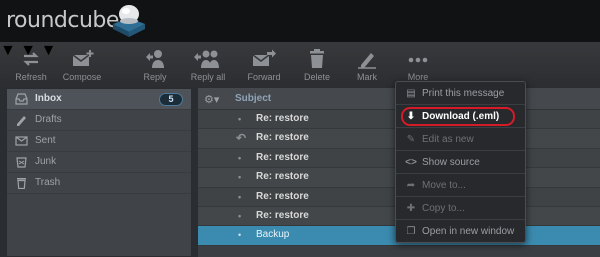  What do you see at coordinates (241, 138) in the screenshot?
I see `replied-icon: ↶` at bounding box center [241, 138].